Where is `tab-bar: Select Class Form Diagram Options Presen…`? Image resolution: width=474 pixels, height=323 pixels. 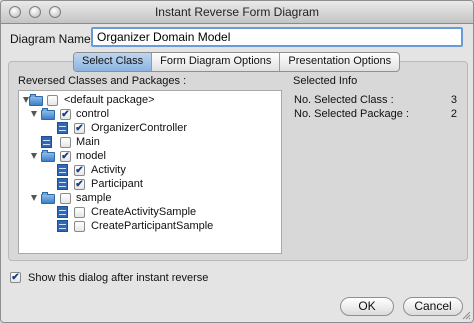 tab-bar: Select Class Form Diagram Options Presen… is located at coordinates (237, 62).